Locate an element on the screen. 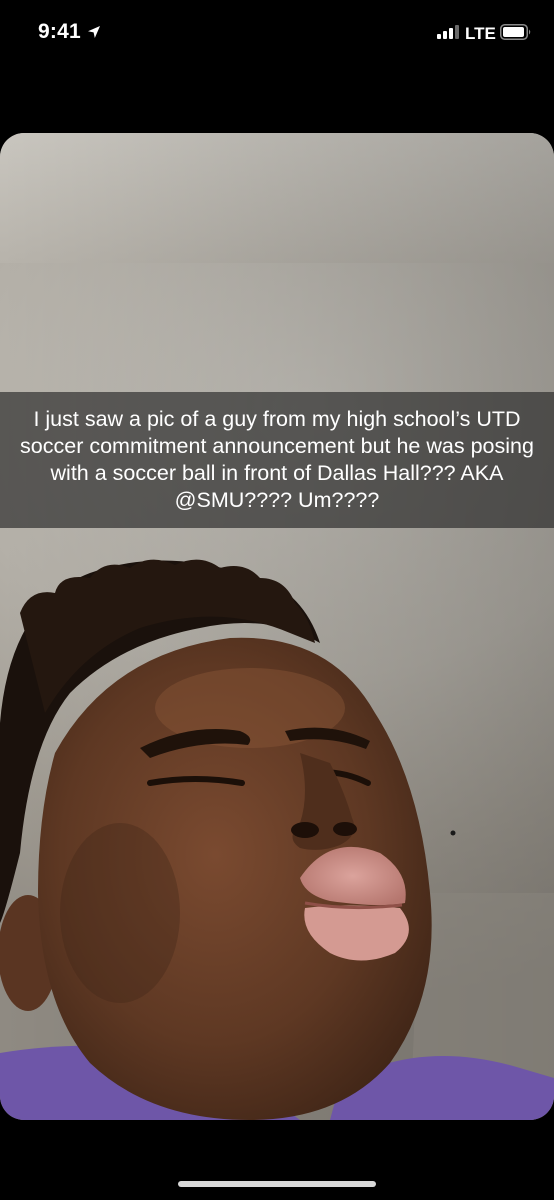 The image size is (554, 1200). network-type-label: LTE is located at coordinates (480, 33).